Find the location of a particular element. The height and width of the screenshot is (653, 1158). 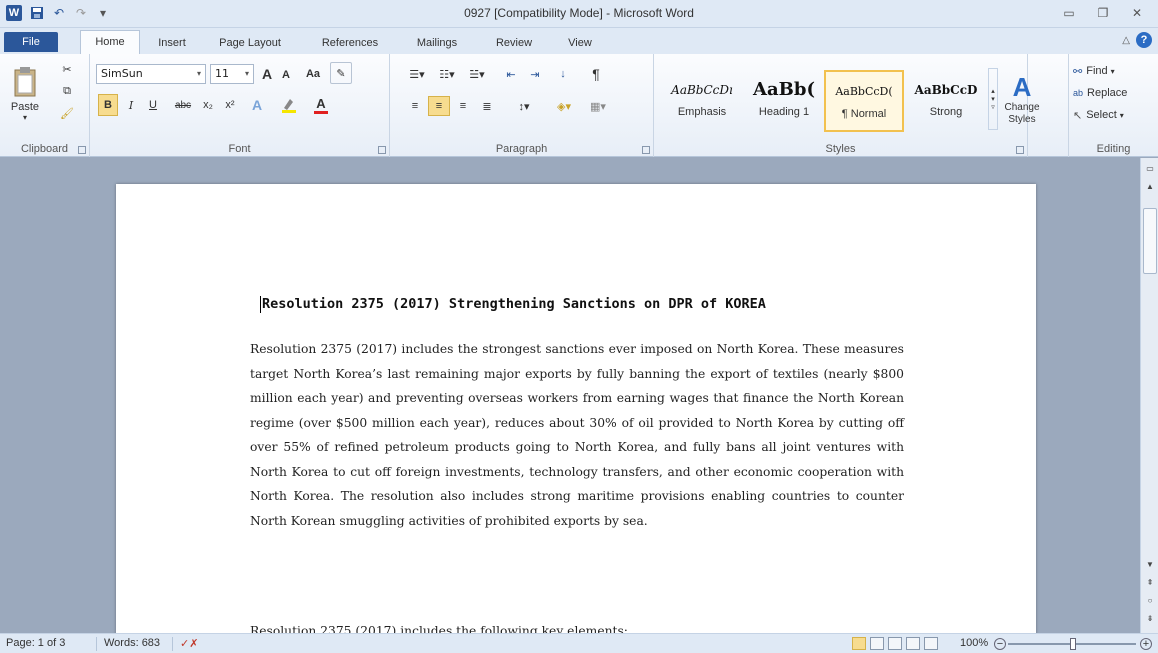

tab-references: References is located at coordinates (350, 44).